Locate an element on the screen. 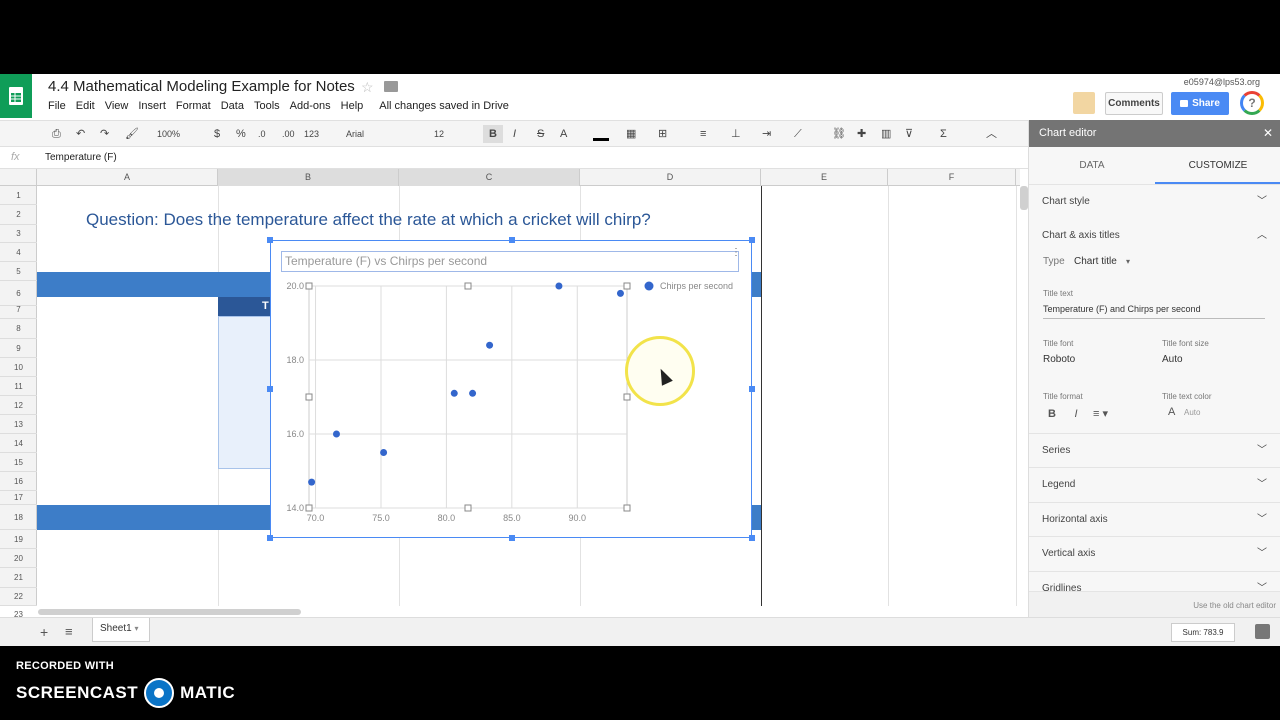  font-family-select: Arial is located at coordinates (355, 134).